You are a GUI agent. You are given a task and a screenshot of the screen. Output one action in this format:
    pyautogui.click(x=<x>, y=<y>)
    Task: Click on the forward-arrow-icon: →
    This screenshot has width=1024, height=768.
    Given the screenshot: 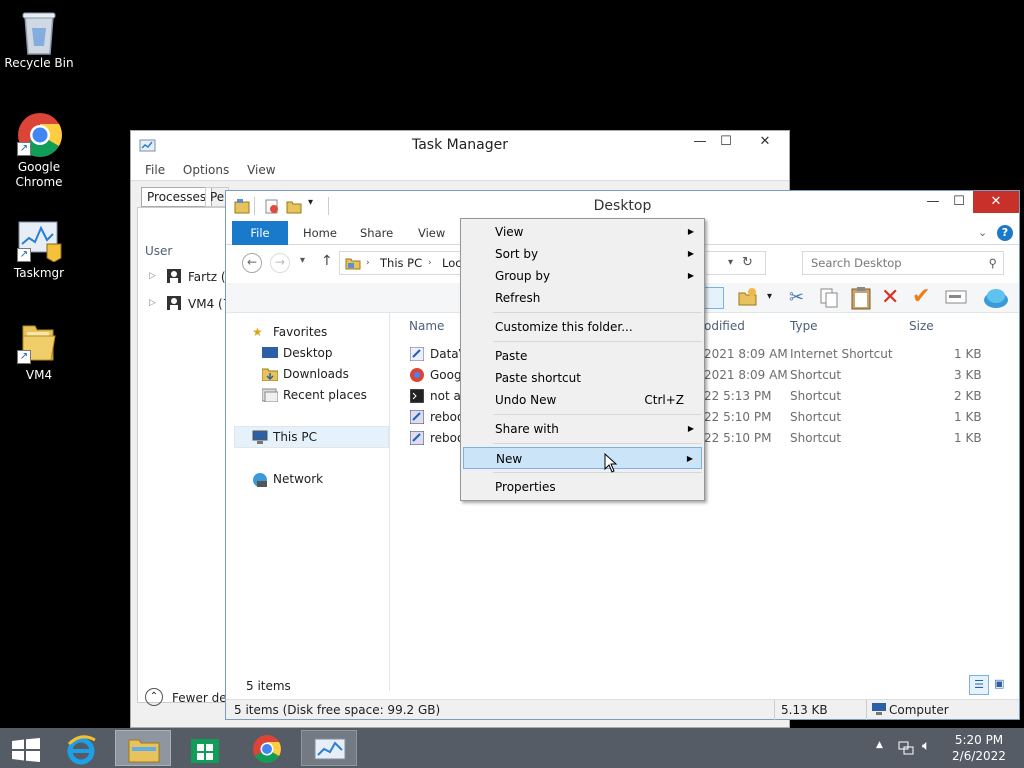 What is the action you would take?
    pyautogui.click(x=280, y=263)
    